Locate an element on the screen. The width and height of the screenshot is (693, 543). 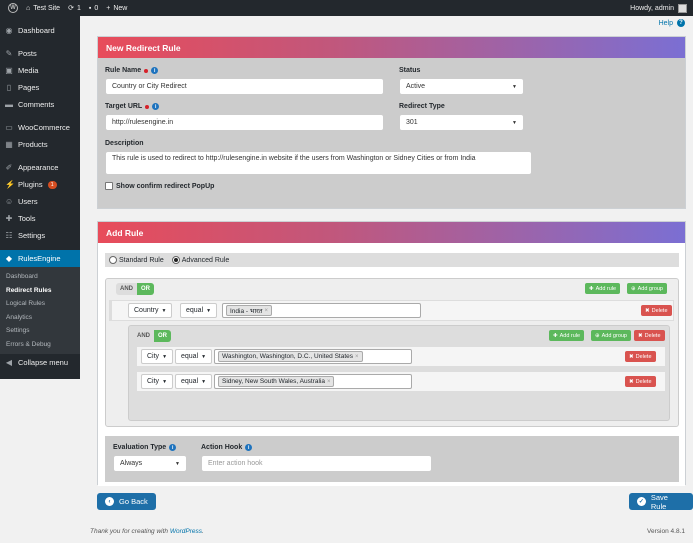
updates-link: ⟳ 1 is located at coordinates (74, 8).